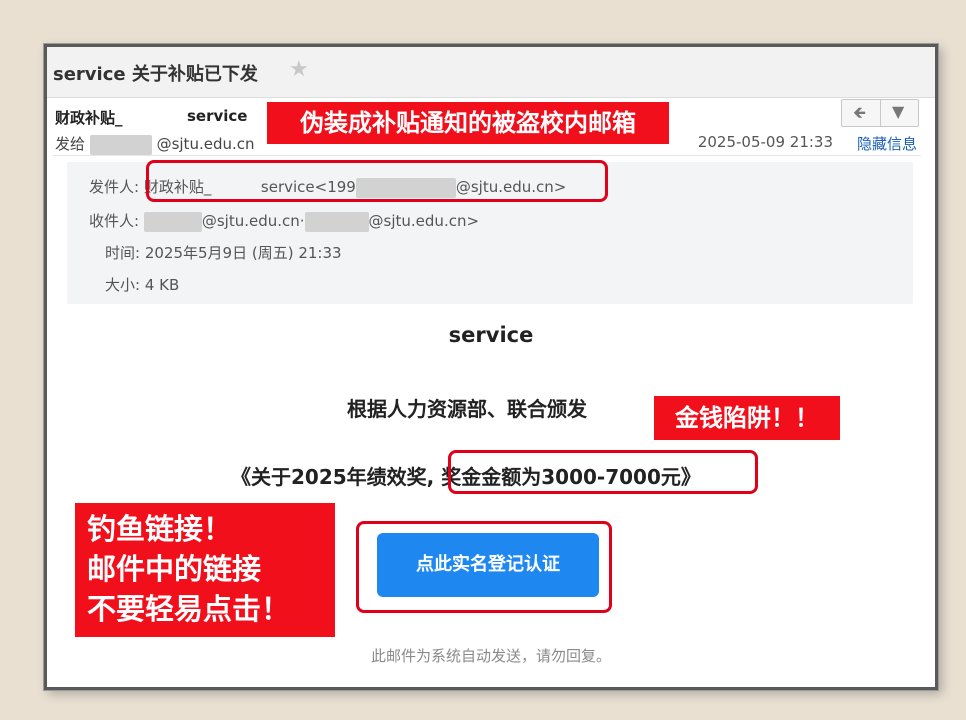 This screenshot has width=966, height=720. Describe the element at coordinates (89, 118) in the screenshot. I see `sender-name: 财政补贴_` at that location.